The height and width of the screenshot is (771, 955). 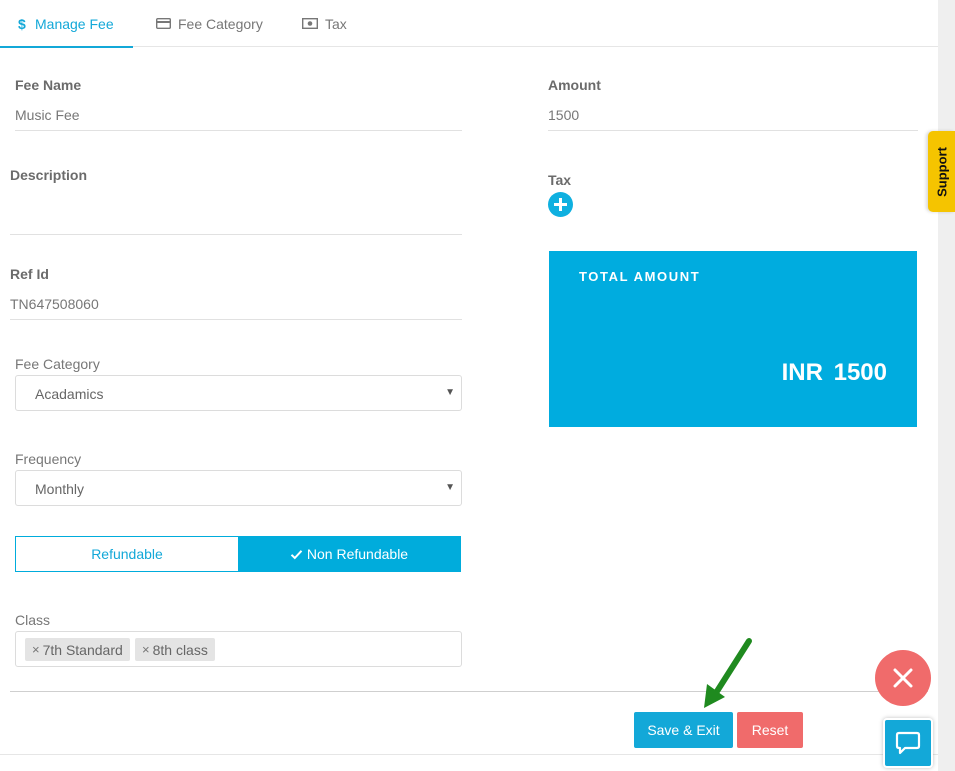 I want to click on fee-category-value: Acadamics, so click(x=69, y=394).